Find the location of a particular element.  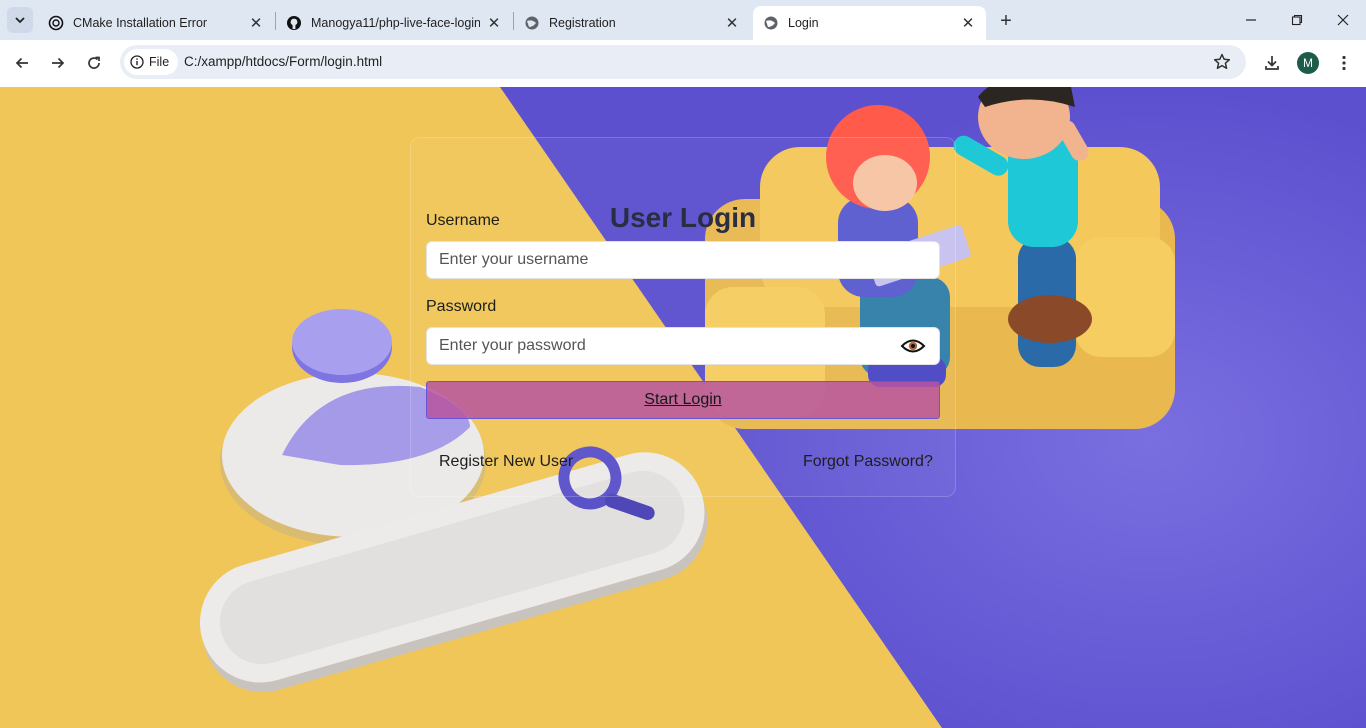

tab-github: Manogya11/php-live-face-login ✕ is located at coordinates (394, 23).